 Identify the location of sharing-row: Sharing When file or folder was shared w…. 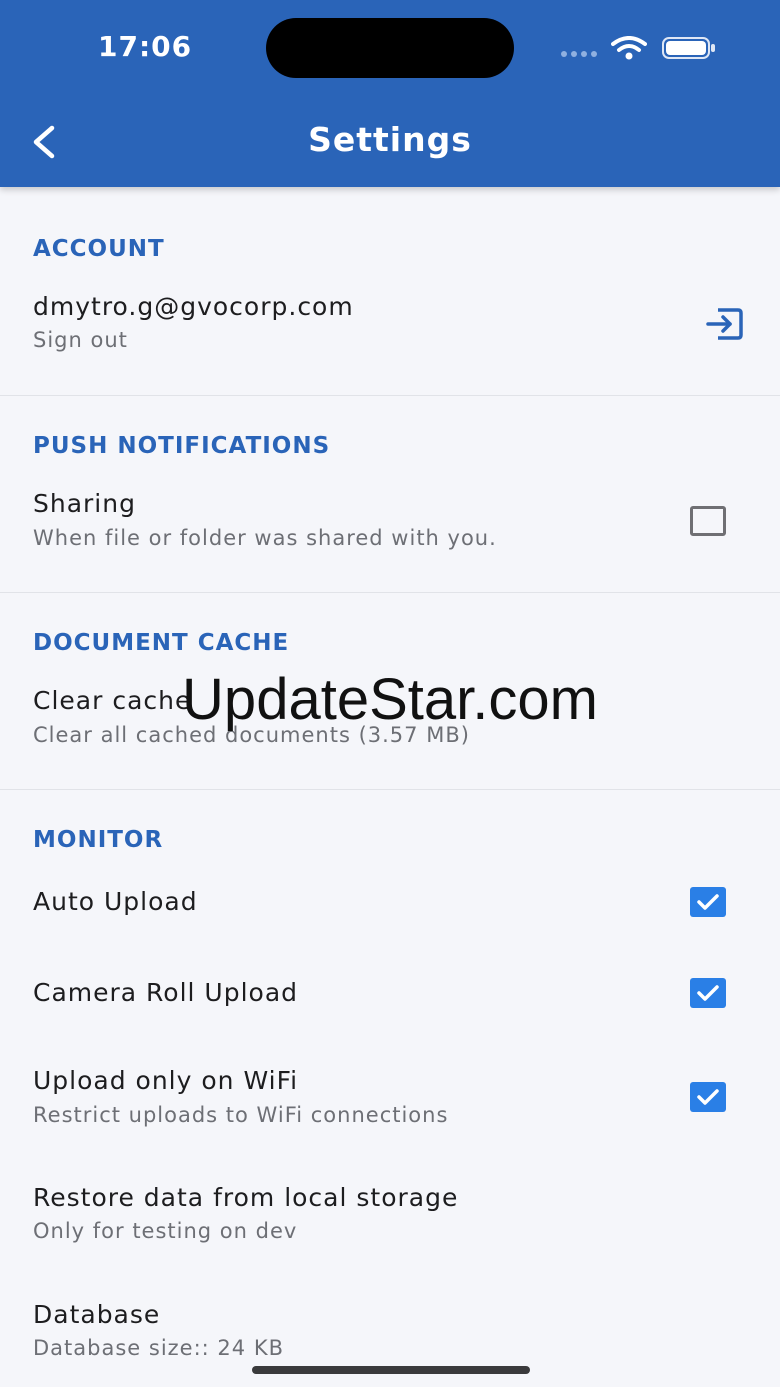
(390, 523).